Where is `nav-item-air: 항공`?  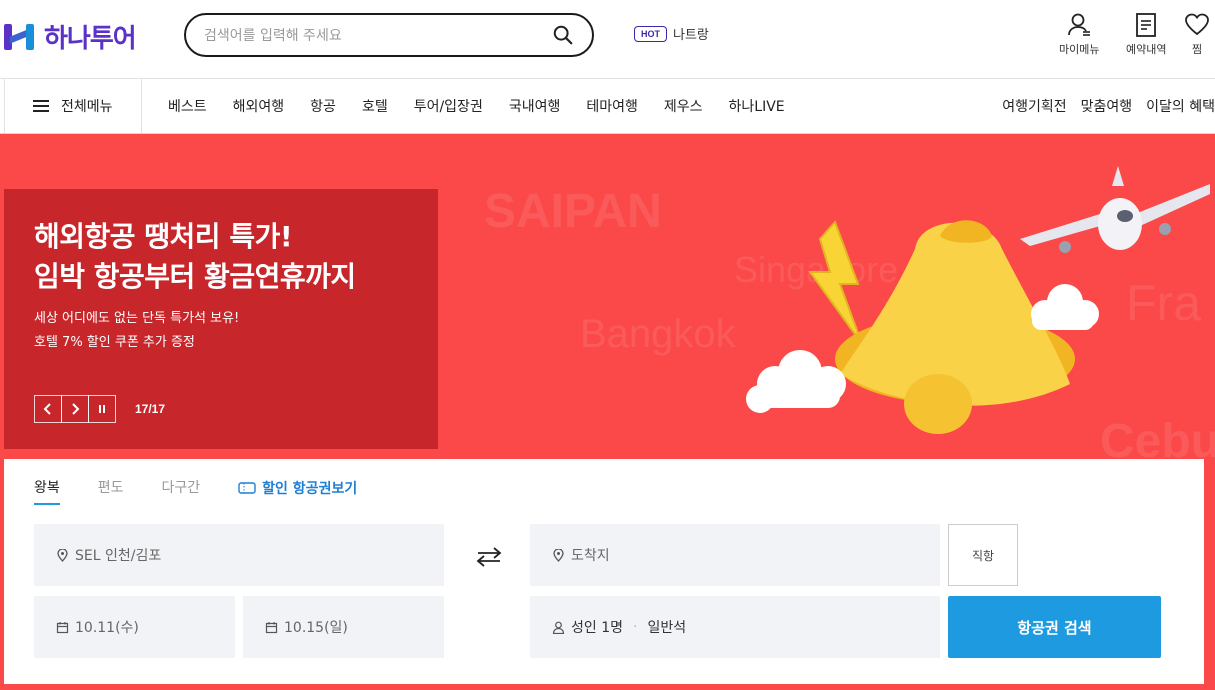
nav-item-air: 항공 is located at coordinates (323, 106).